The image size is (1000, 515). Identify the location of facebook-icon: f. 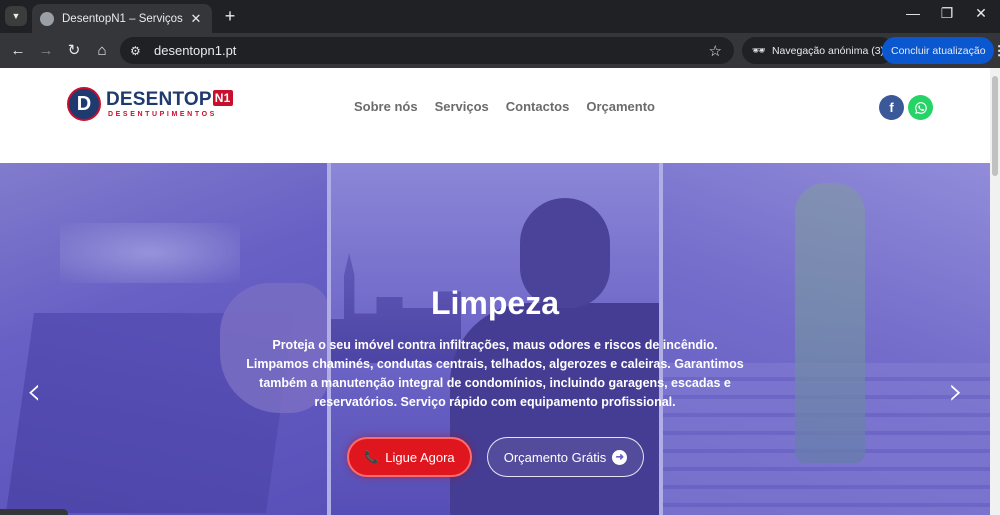
(891, 107).